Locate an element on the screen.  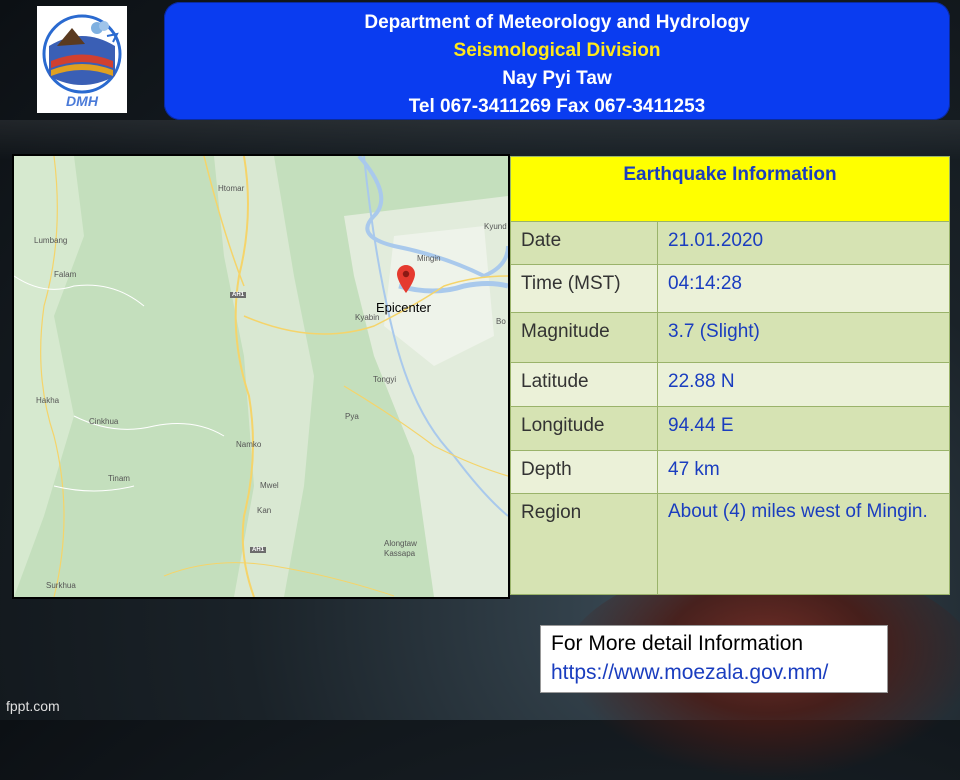
row-value: 21.01.2020 is located at coordinates (803, 243).